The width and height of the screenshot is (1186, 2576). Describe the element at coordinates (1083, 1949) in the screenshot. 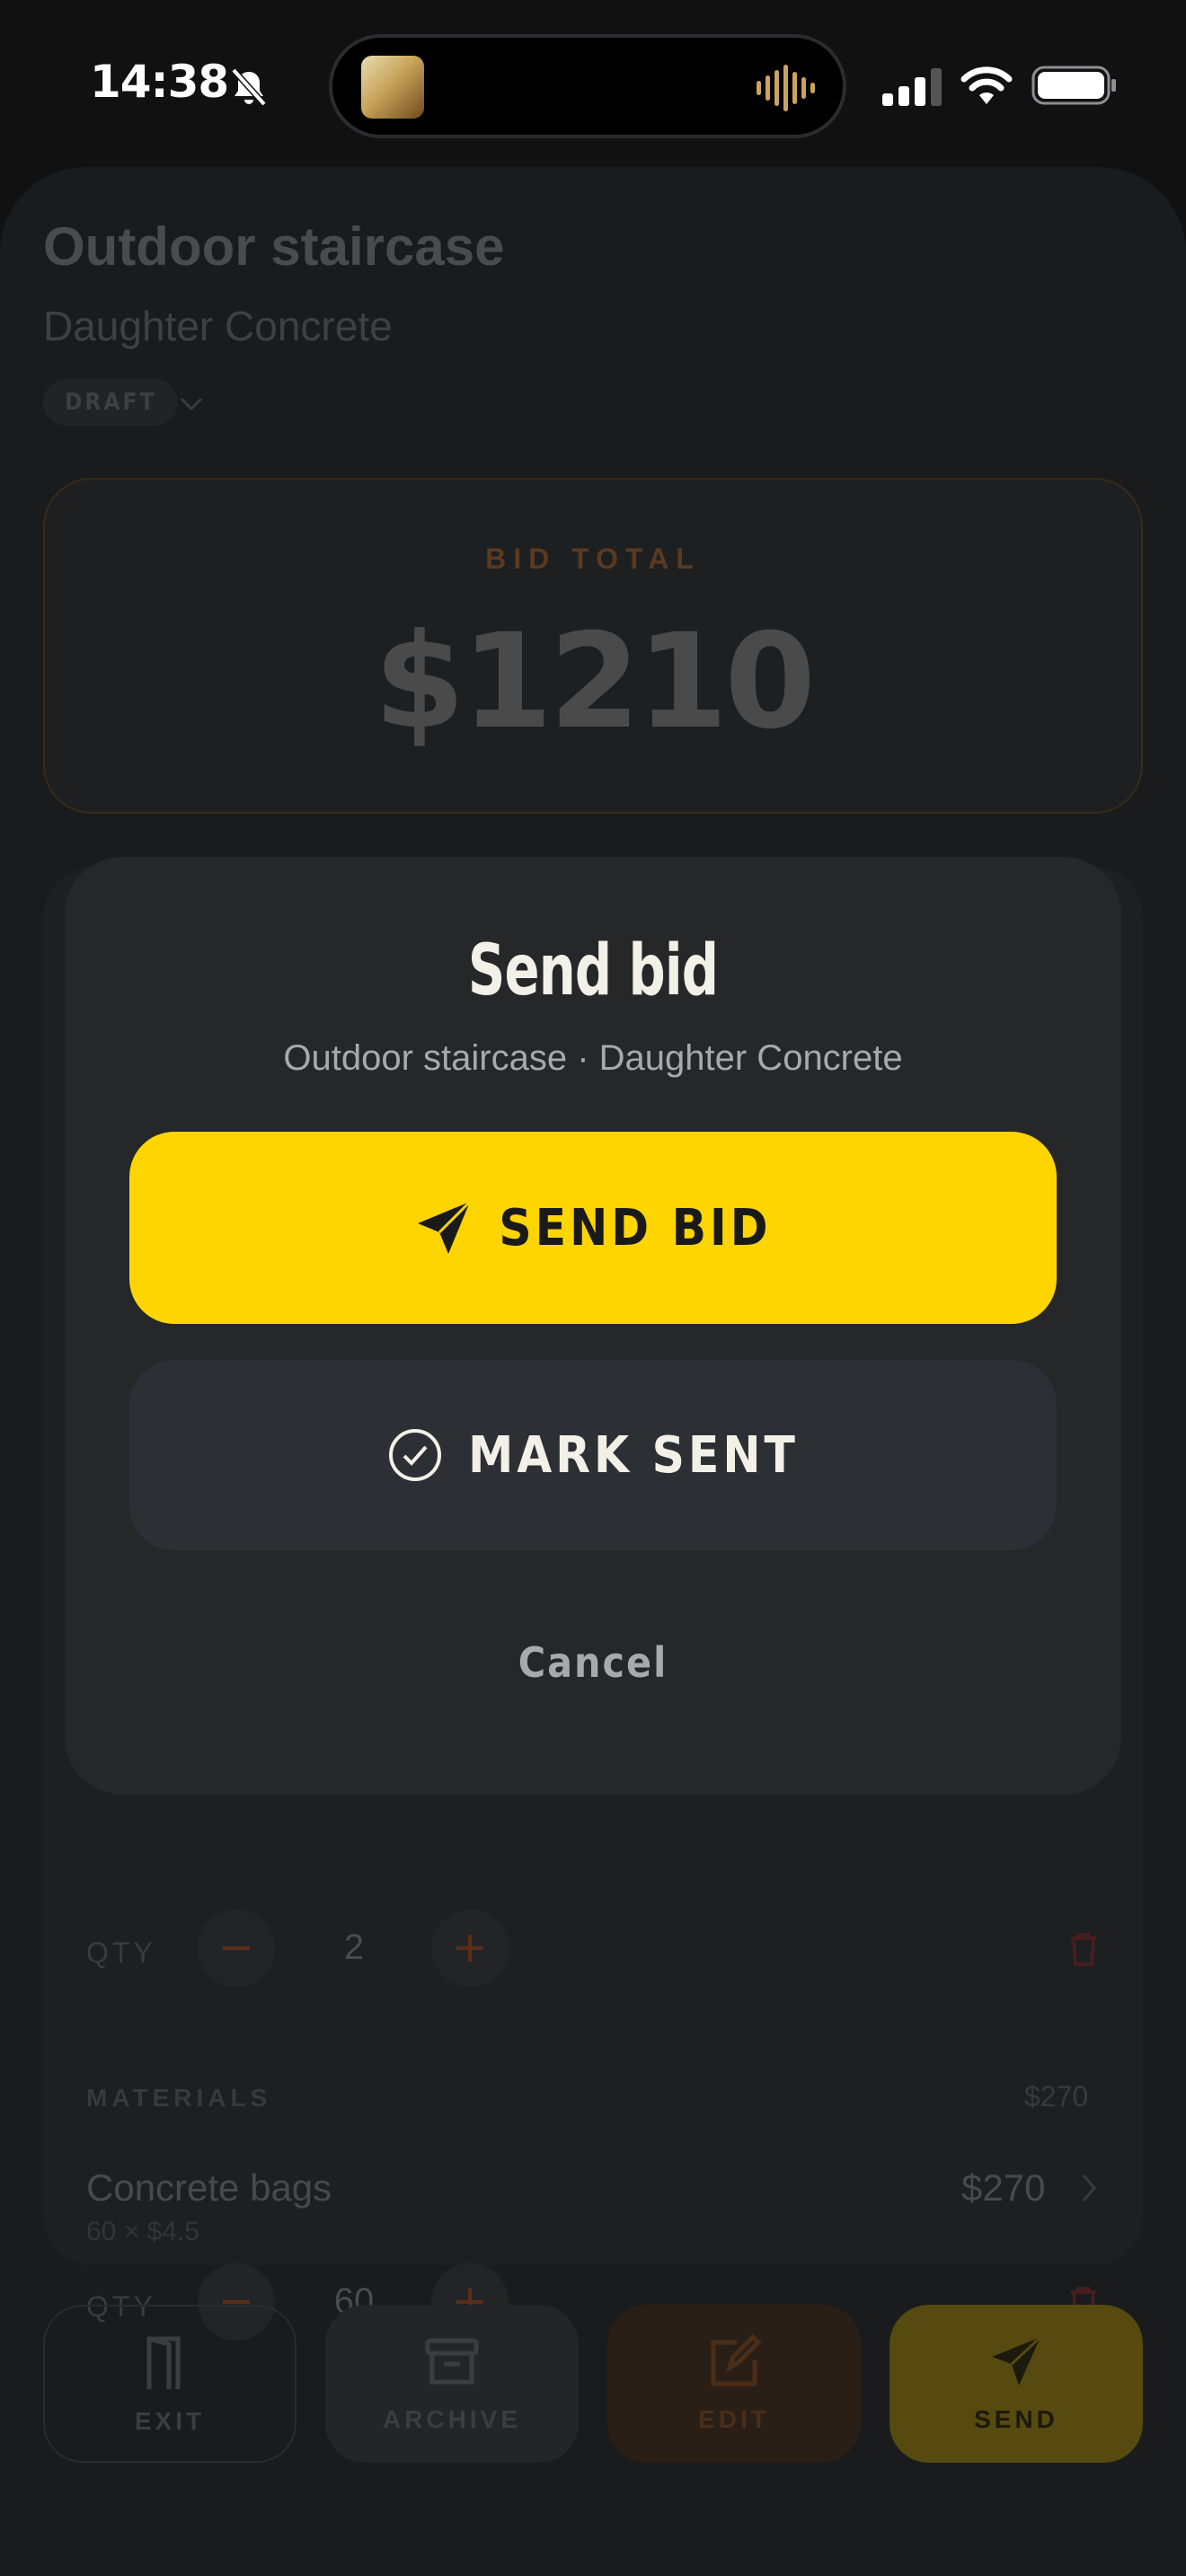

I see `trash-icon` at that location.